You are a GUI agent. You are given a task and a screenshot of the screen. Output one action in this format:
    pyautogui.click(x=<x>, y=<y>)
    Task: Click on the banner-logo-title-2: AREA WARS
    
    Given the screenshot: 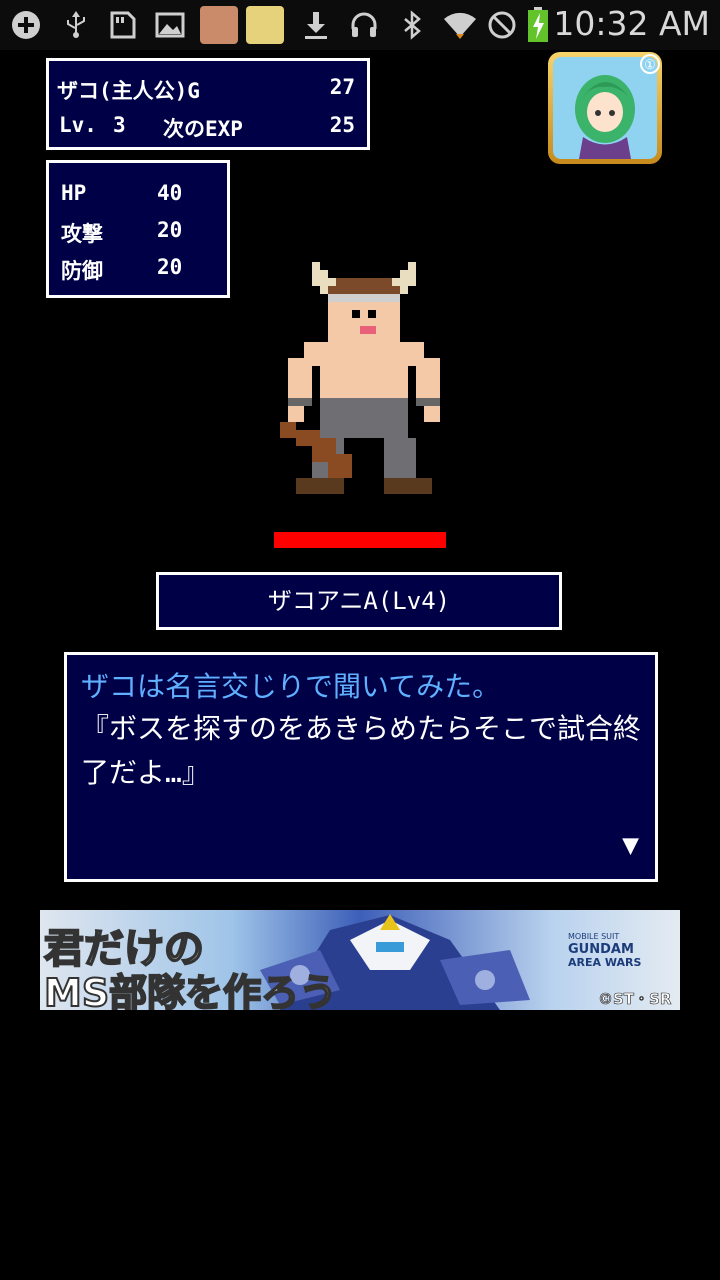 What is the action you would take?
    pyautogui.click(x=605, y=962)
    